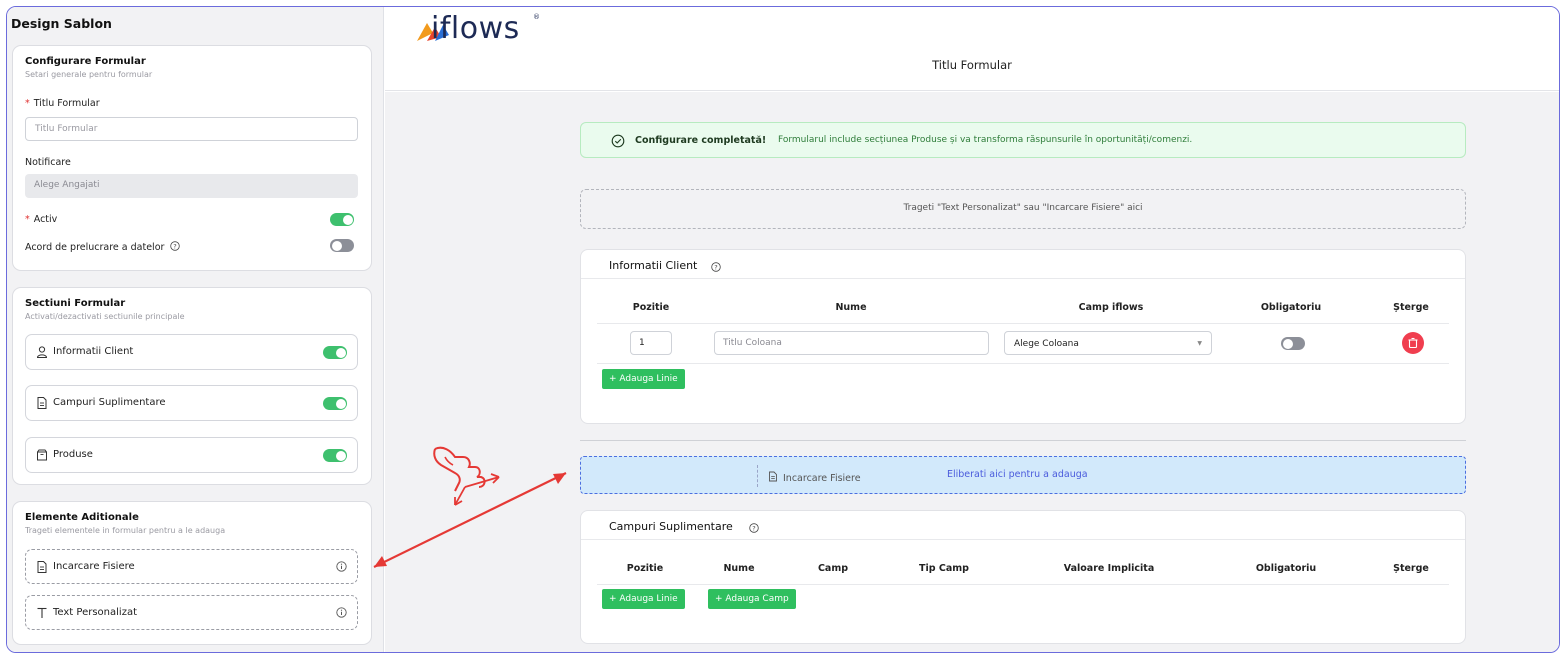 The height and width of the screenshot is (659, 1566). I want to click on draggable-text-personalizat: Text Personalizat, so click(191, 612).